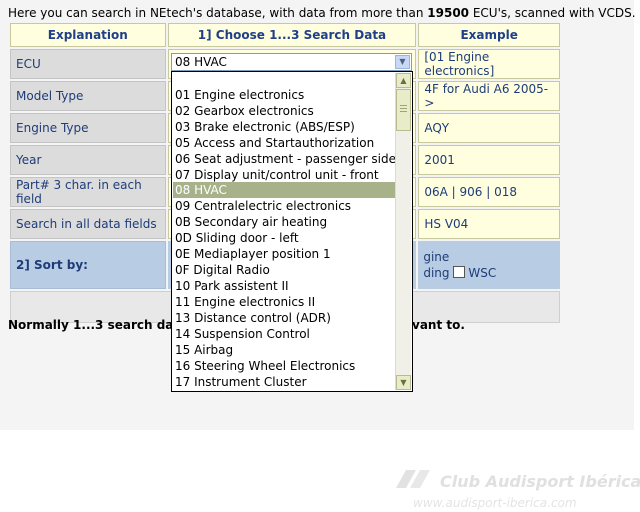 The image size is (640, 512). I want to click on dropdown-option: 07 Display unit/control unit - front, so click(285, 175).